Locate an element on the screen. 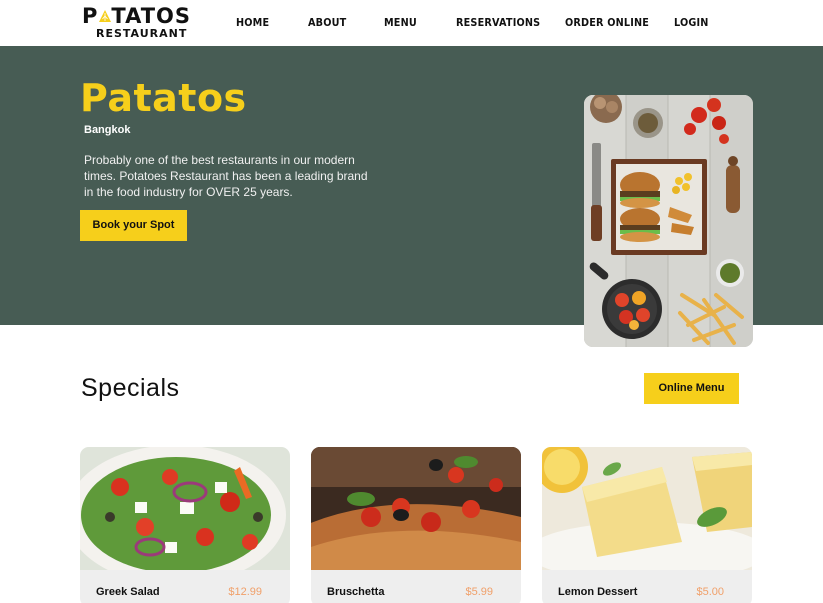 The width and height of the screenshot is (823, 603). nav-reservations: RESERVATIONS is located at coordinates (498, 23).